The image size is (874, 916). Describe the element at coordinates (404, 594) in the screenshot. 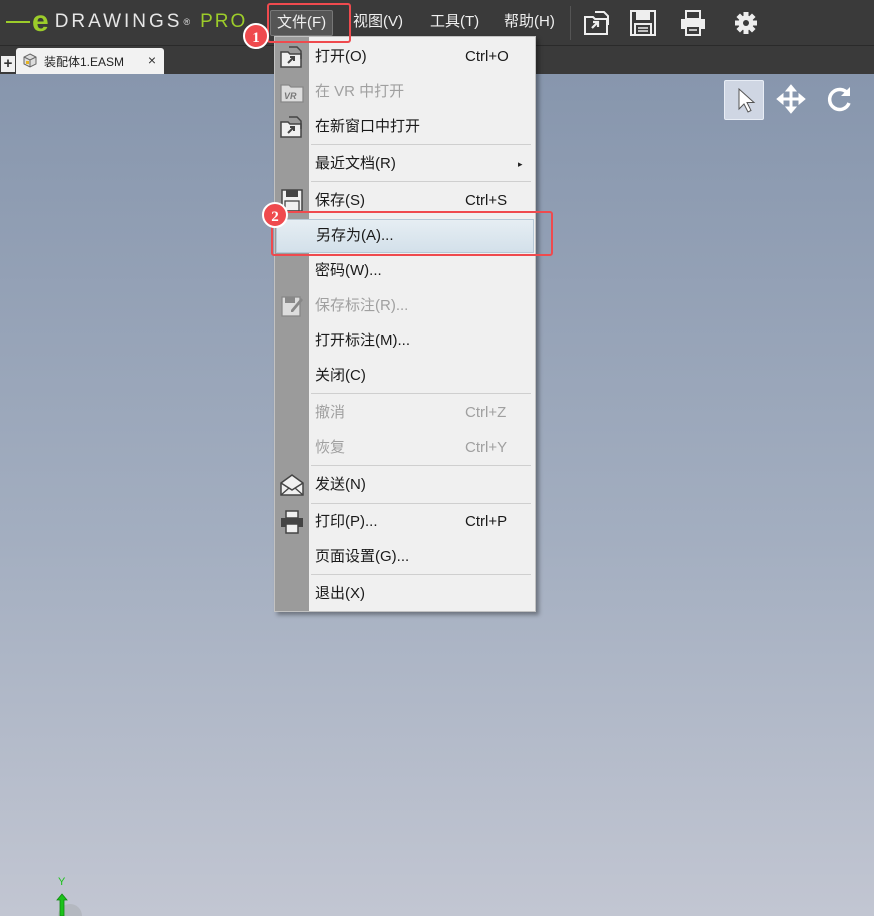

I see `menu-item-exit: 退出(X)` at that location.